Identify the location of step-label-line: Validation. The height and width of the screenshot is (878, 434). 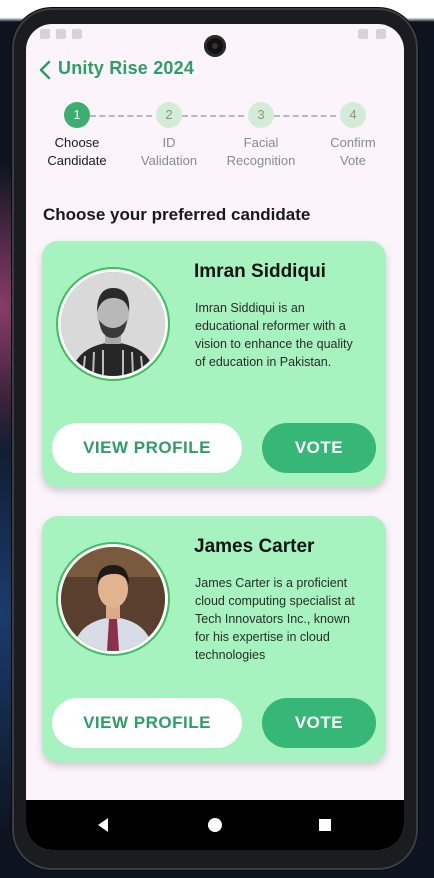
(169, 160).